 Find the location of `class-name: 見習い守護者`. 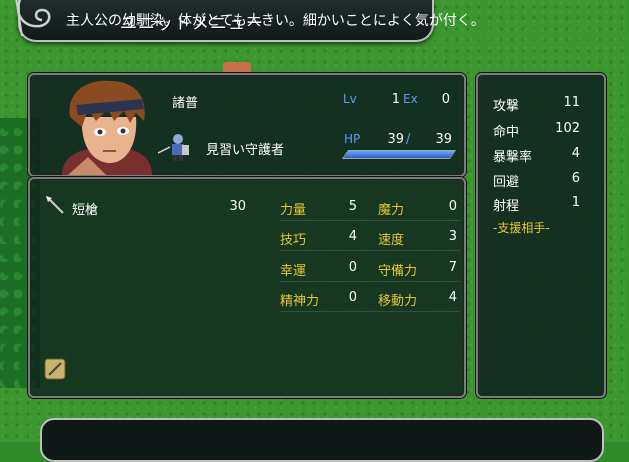

class-name: 見習い守護者 is located at coordinates (245, 150).